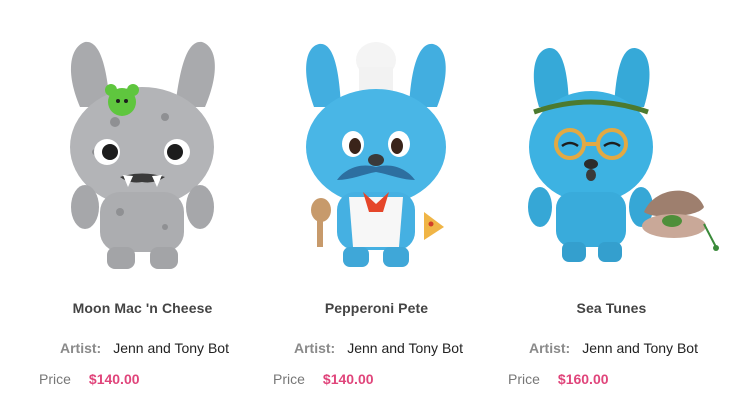  Describe the element at coordinates (142, 308) in the screenshot. I see `product-title: Moon Mac 'n Cheese` at that location.